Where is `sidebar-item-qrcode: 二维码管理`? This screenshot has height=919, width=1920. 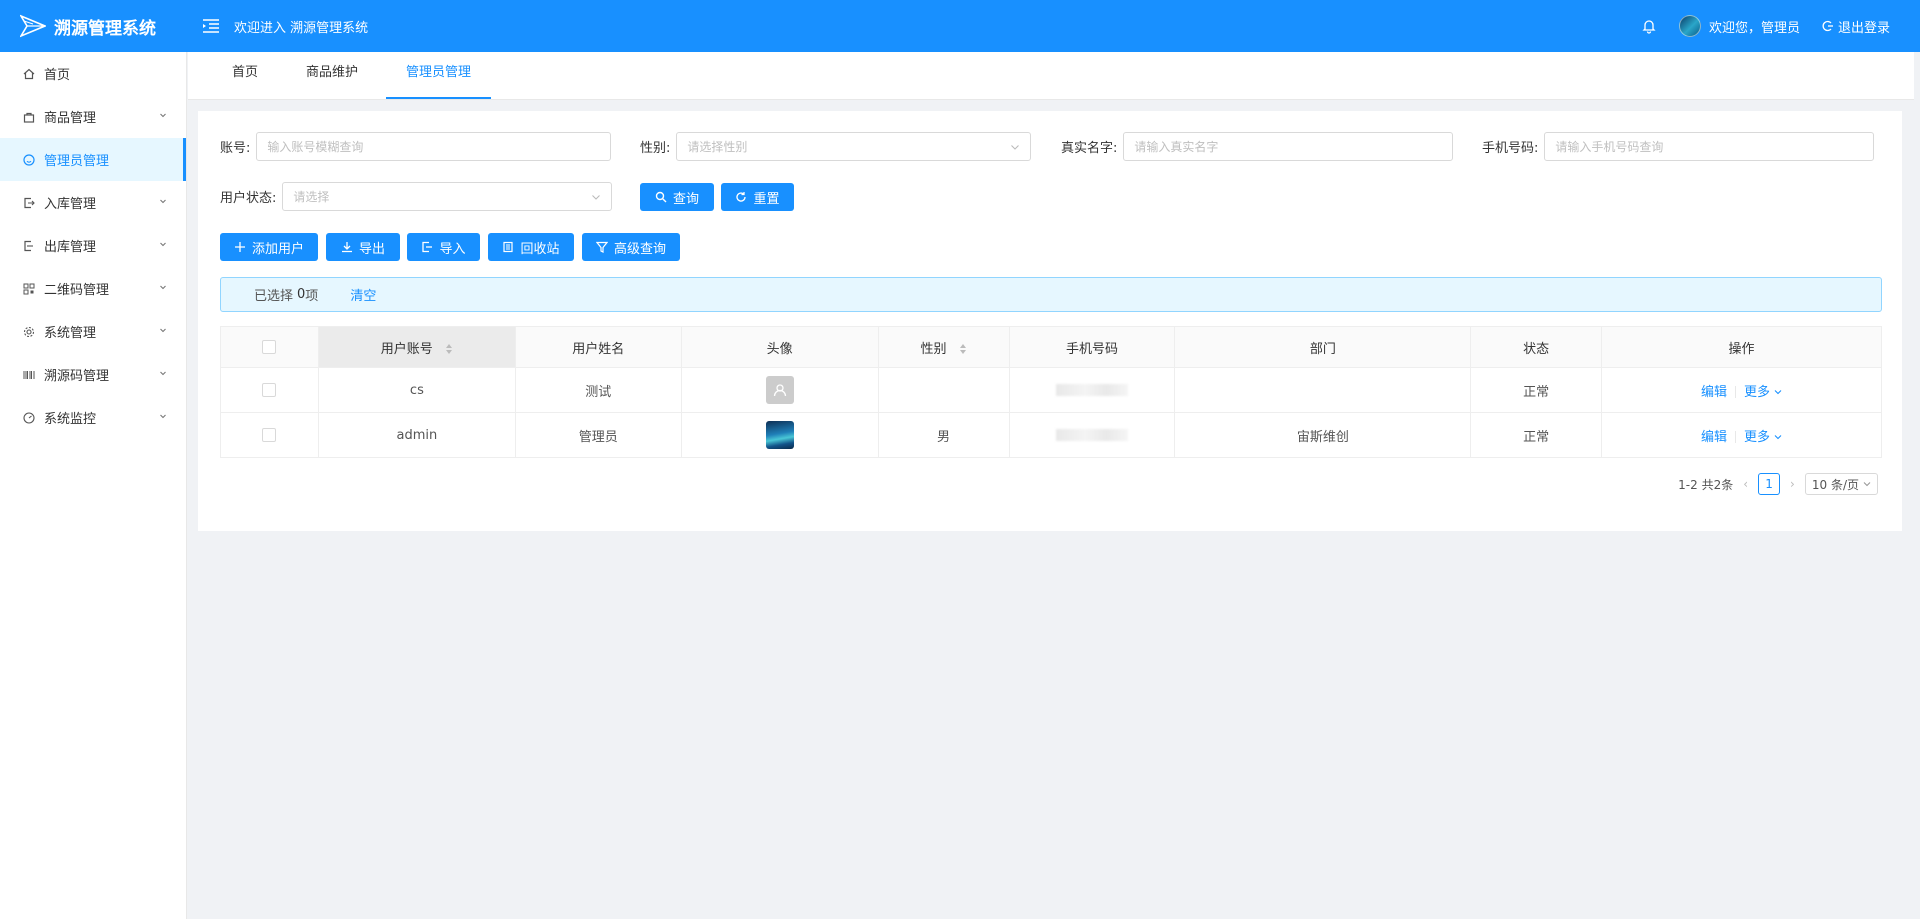 sidebar-item-qrcode: 二维码管理 is located at coordinates (93, 288).